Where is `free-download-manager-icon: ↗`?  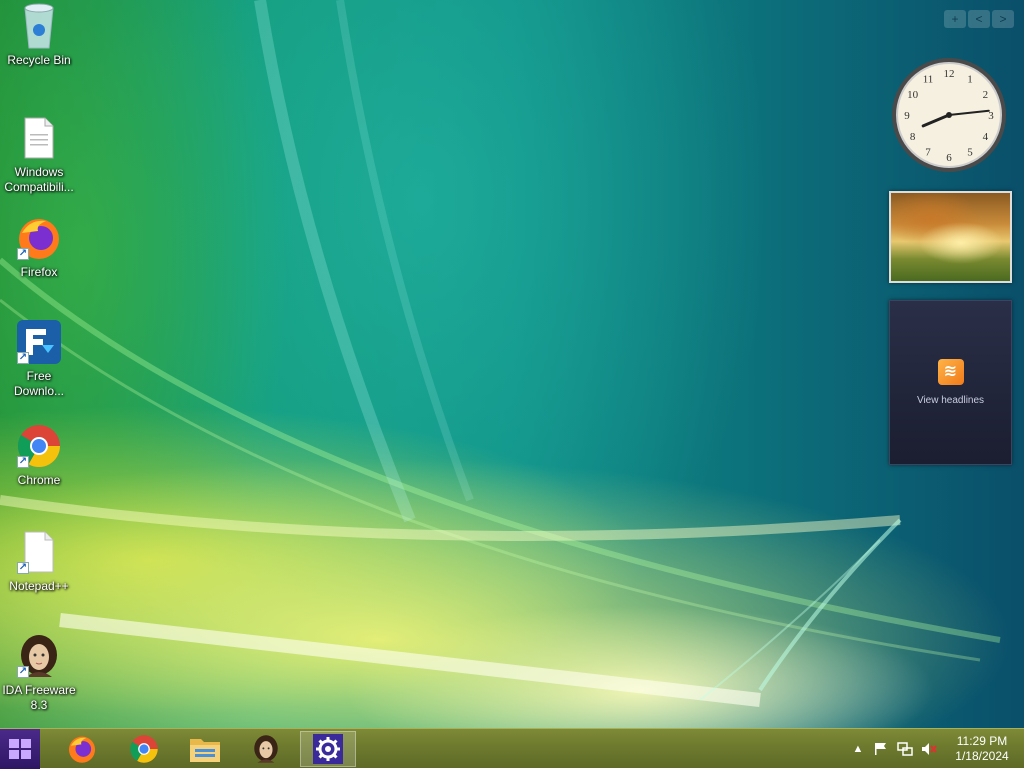 free-download-manager-icon: ↗ is located at coordinates (39, 342).